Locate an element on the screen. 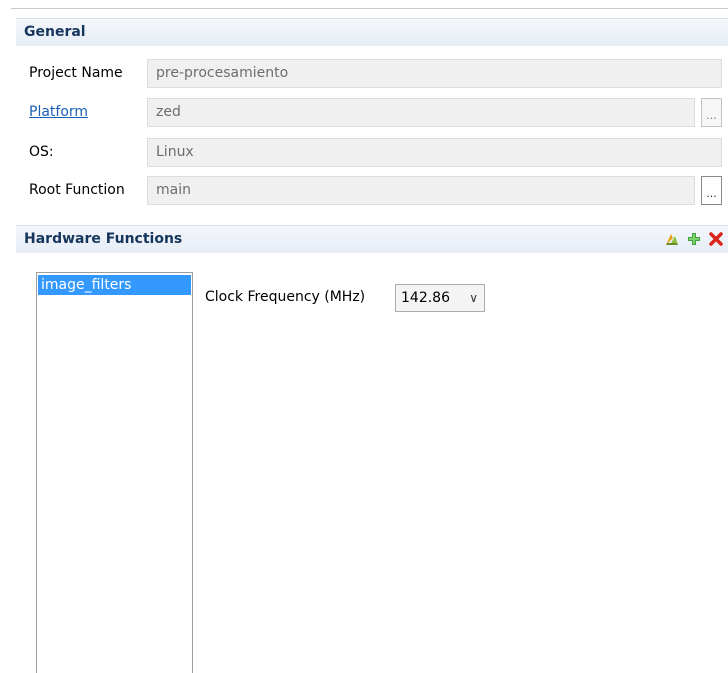  add-icon is located at coordinates (694, 239).